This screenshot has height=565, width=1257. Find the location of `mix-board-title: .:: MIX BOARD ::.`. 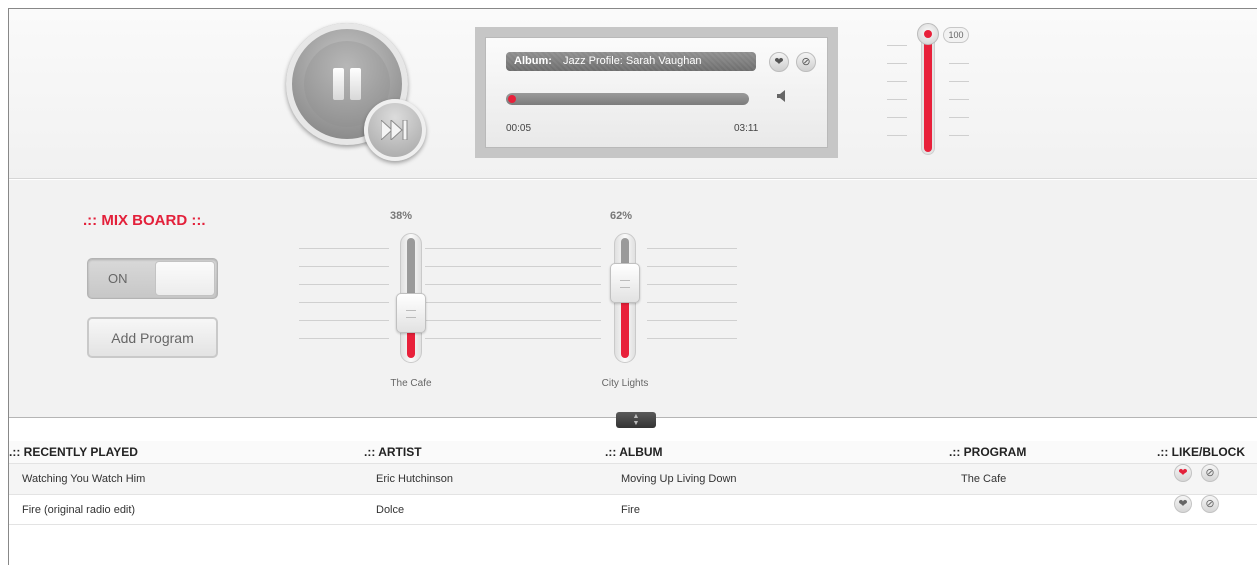

mix-board-title: .:: MIX BOARD ::. is located at coordinates (144, 220).